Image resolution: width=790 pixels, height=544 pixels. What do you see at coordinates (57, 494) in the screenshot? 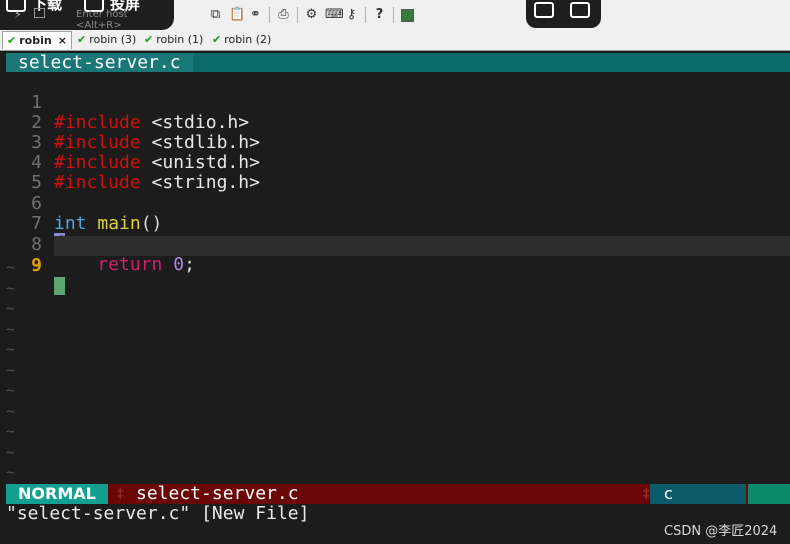
I see `mode-indicator: NORMAL` at bounding box center [57, 494].